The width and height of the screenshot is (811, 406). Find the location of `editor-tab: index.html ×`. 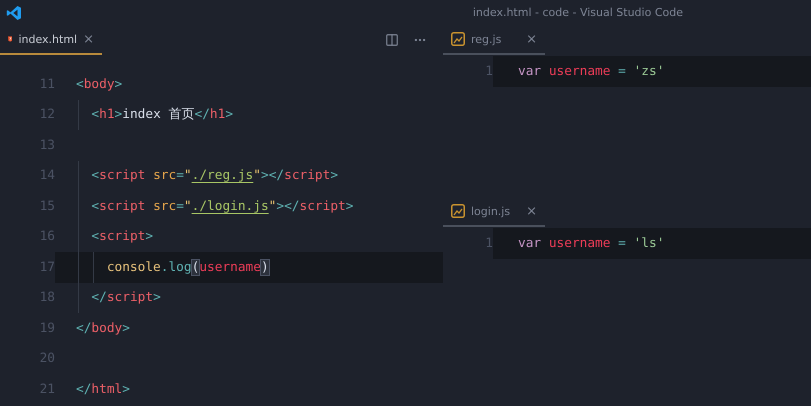

editor-tab: index.html × is located at coordinates (51, 40).